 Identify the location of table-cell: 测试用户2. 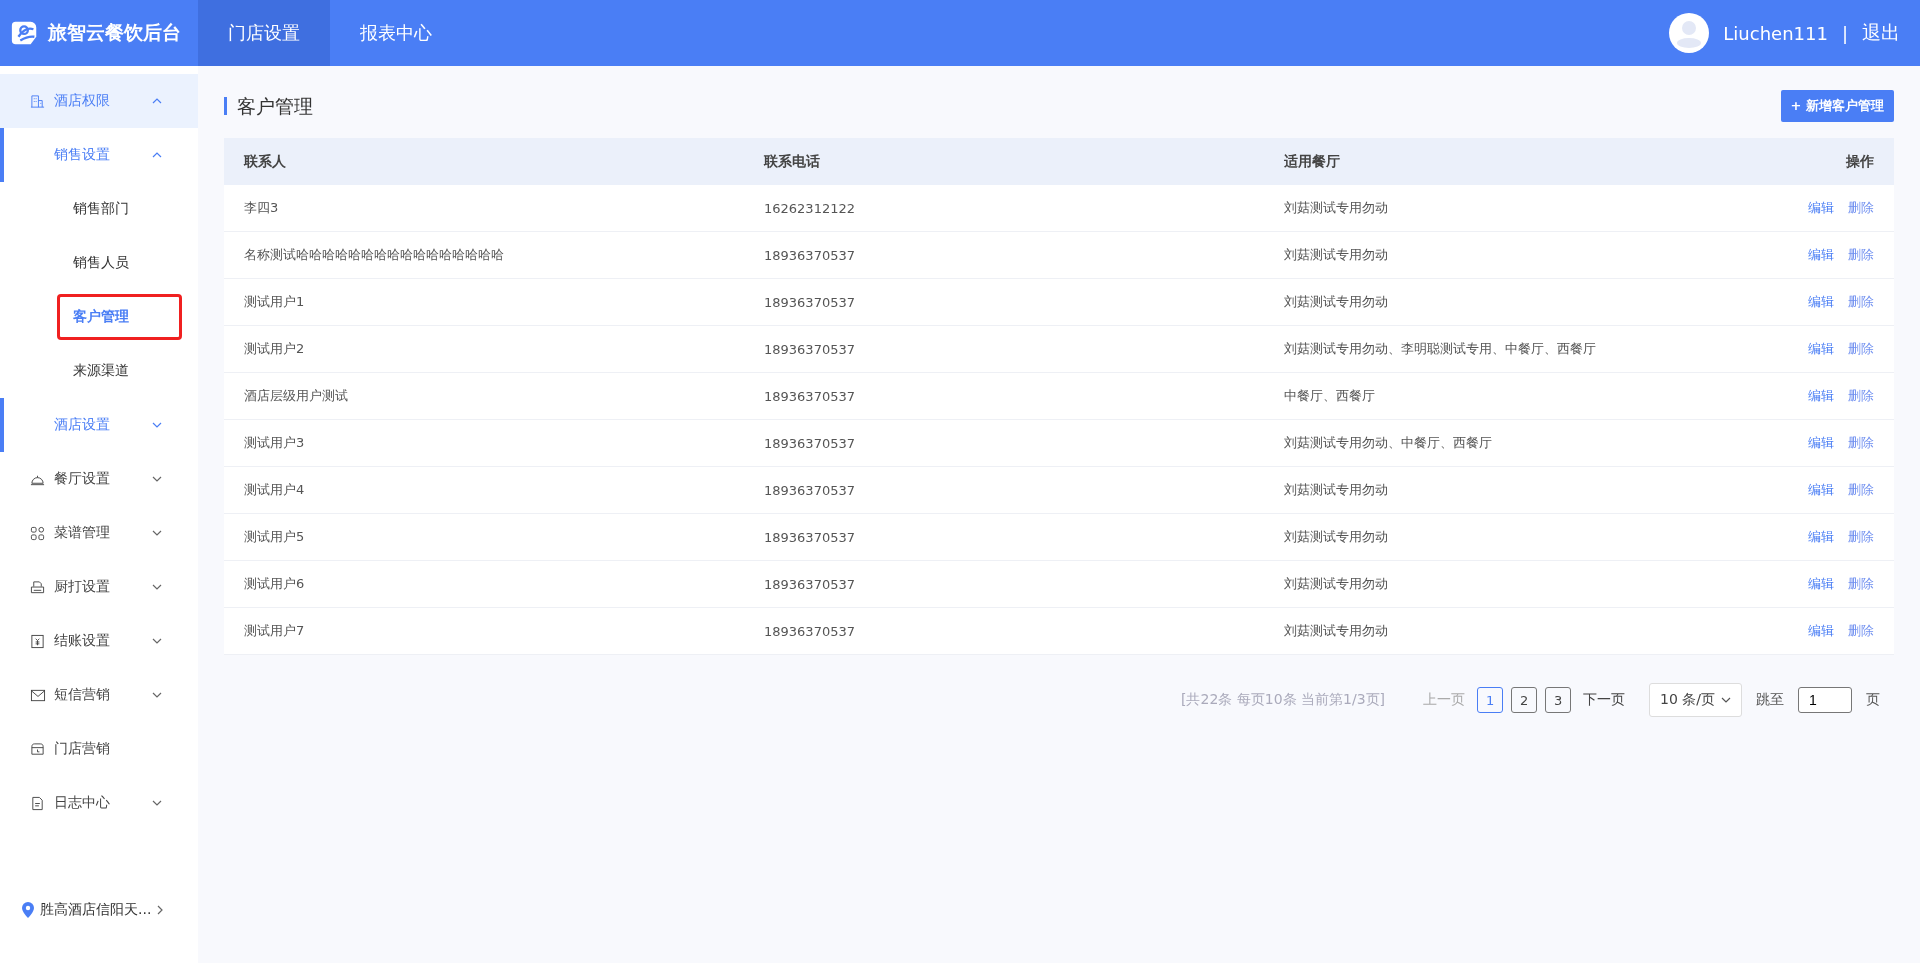
(484, 349).